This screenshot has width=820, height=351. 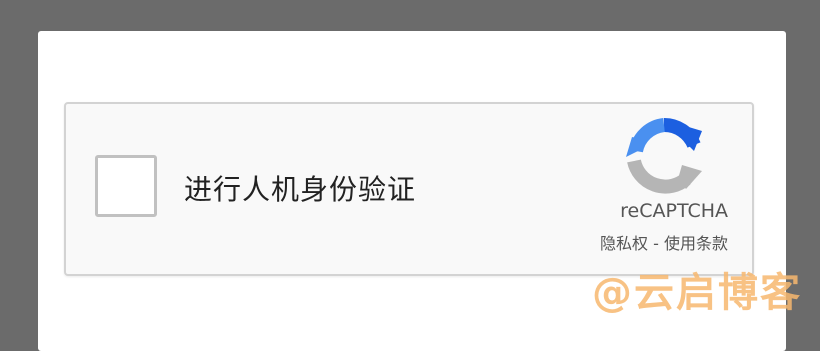 I want to click on recaptcha-checkbox, so click(x=126, y=186).